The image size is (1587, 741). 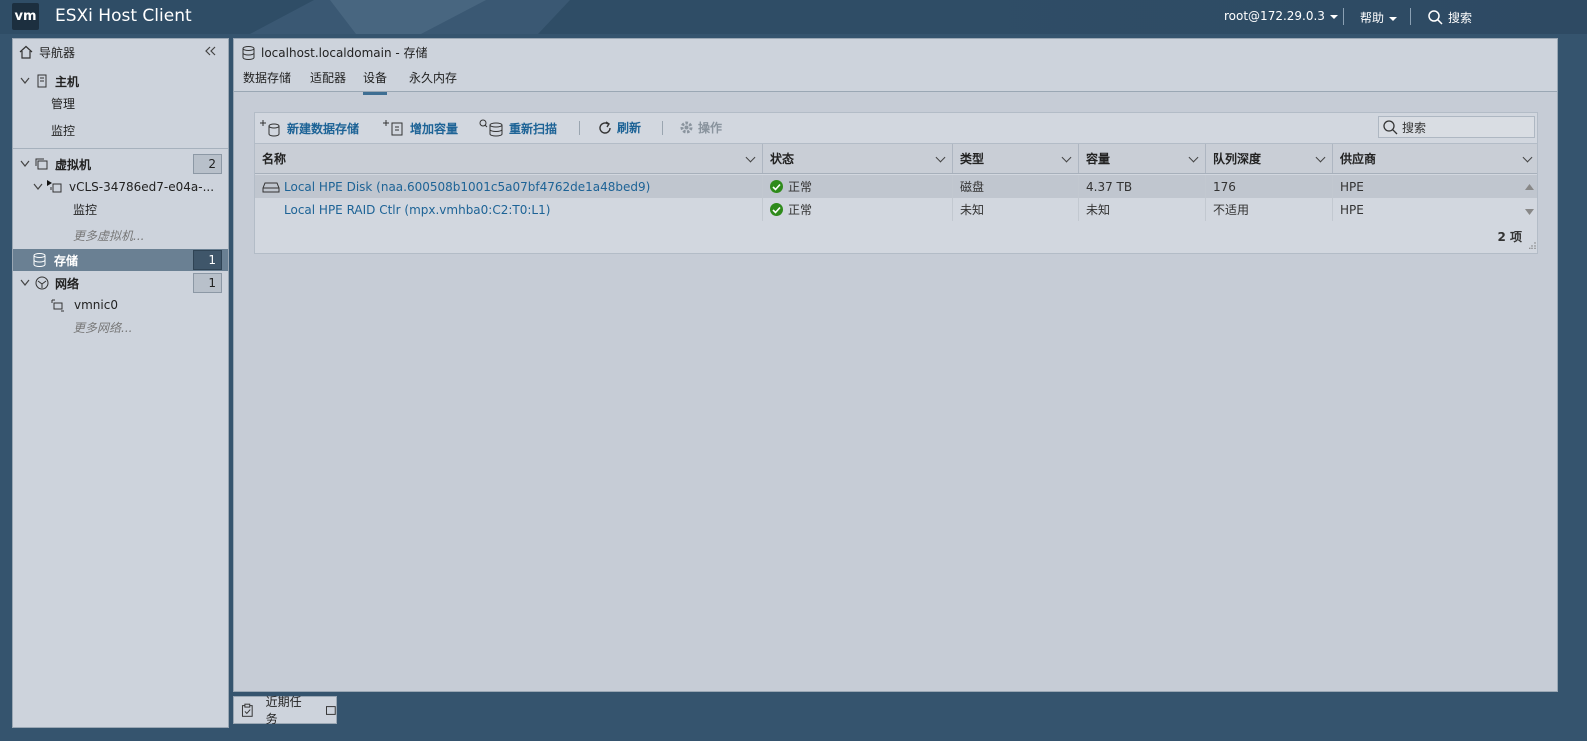 I want to click on column-capacity: 容量, so click(x=1142, y=158).